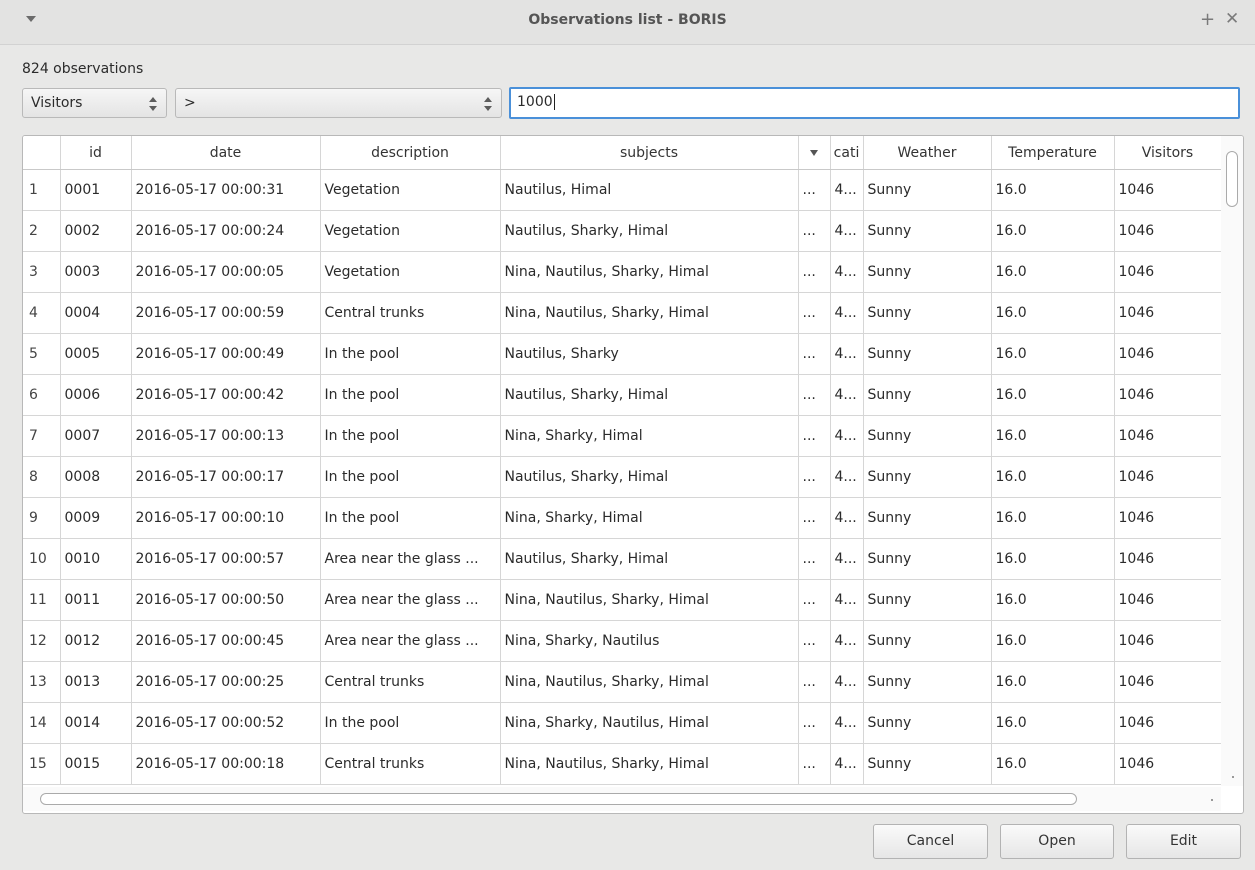 Image resolution: width=1255 pixels, height=870 pixels. What do you see at coordinates (1232, 461) in the screenshot?
I see `vertical-scrollbar` at bounding box center [1232, 461].